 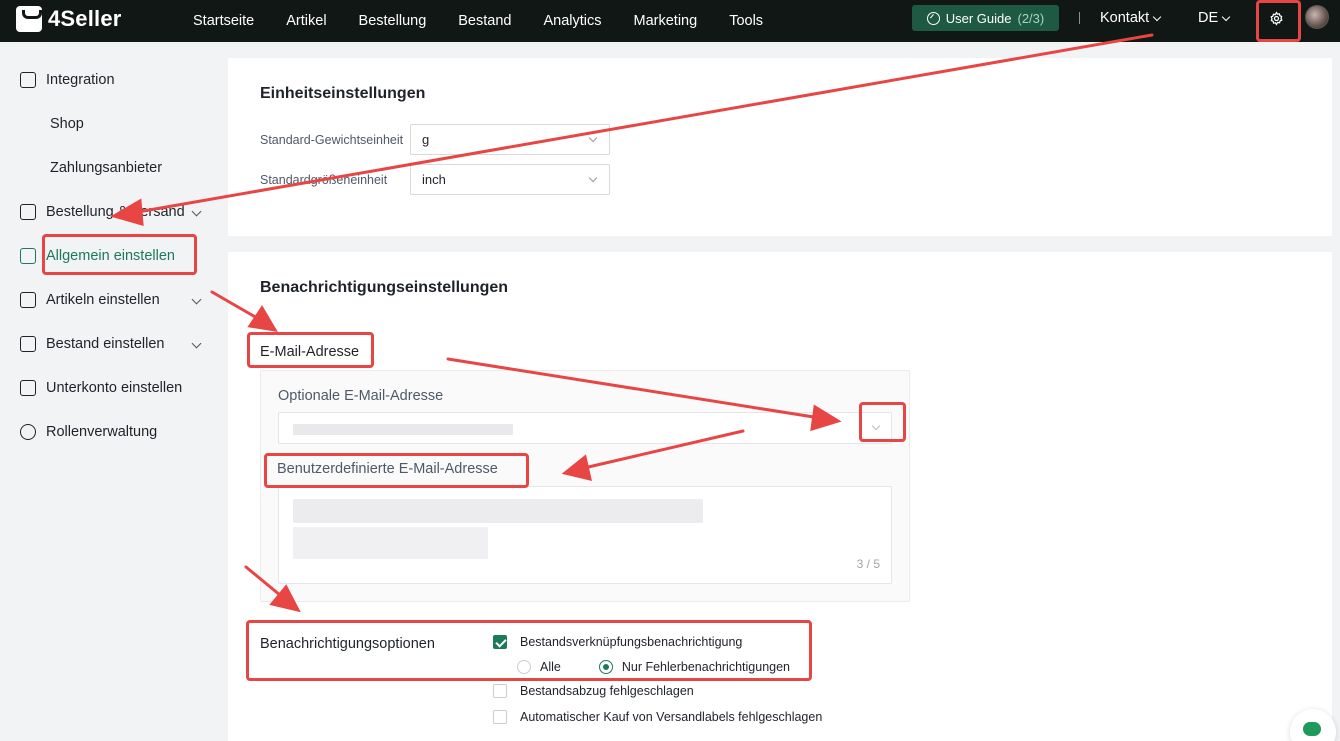 I want to click on sidebar-item-label: Artikeln einstellen, so click(x=103, y=300).